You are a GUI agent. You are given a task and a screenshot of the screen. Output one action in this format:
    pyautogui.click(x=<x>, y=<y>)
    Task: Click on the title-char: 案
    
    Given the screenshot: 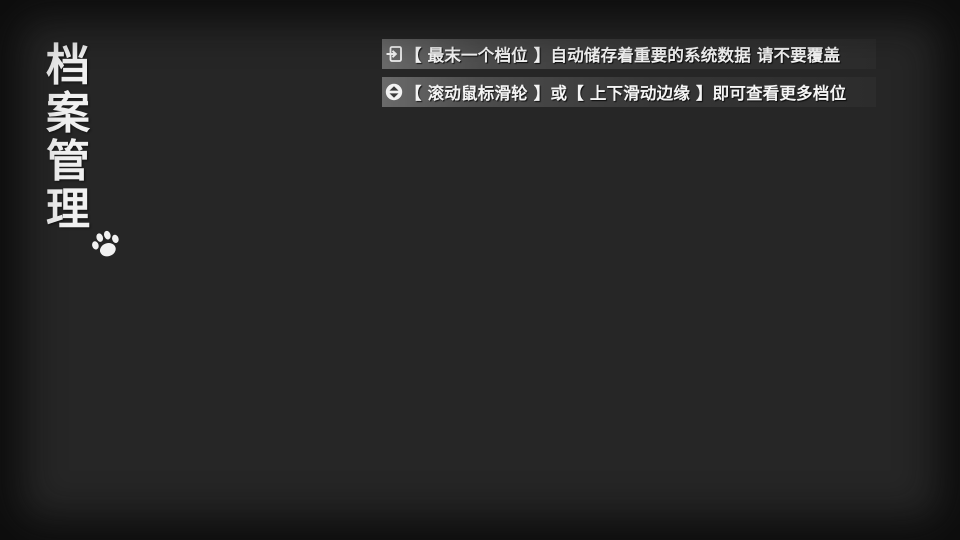 What is the action you would take?
    pyautogui.click(x=68, y=113)
    